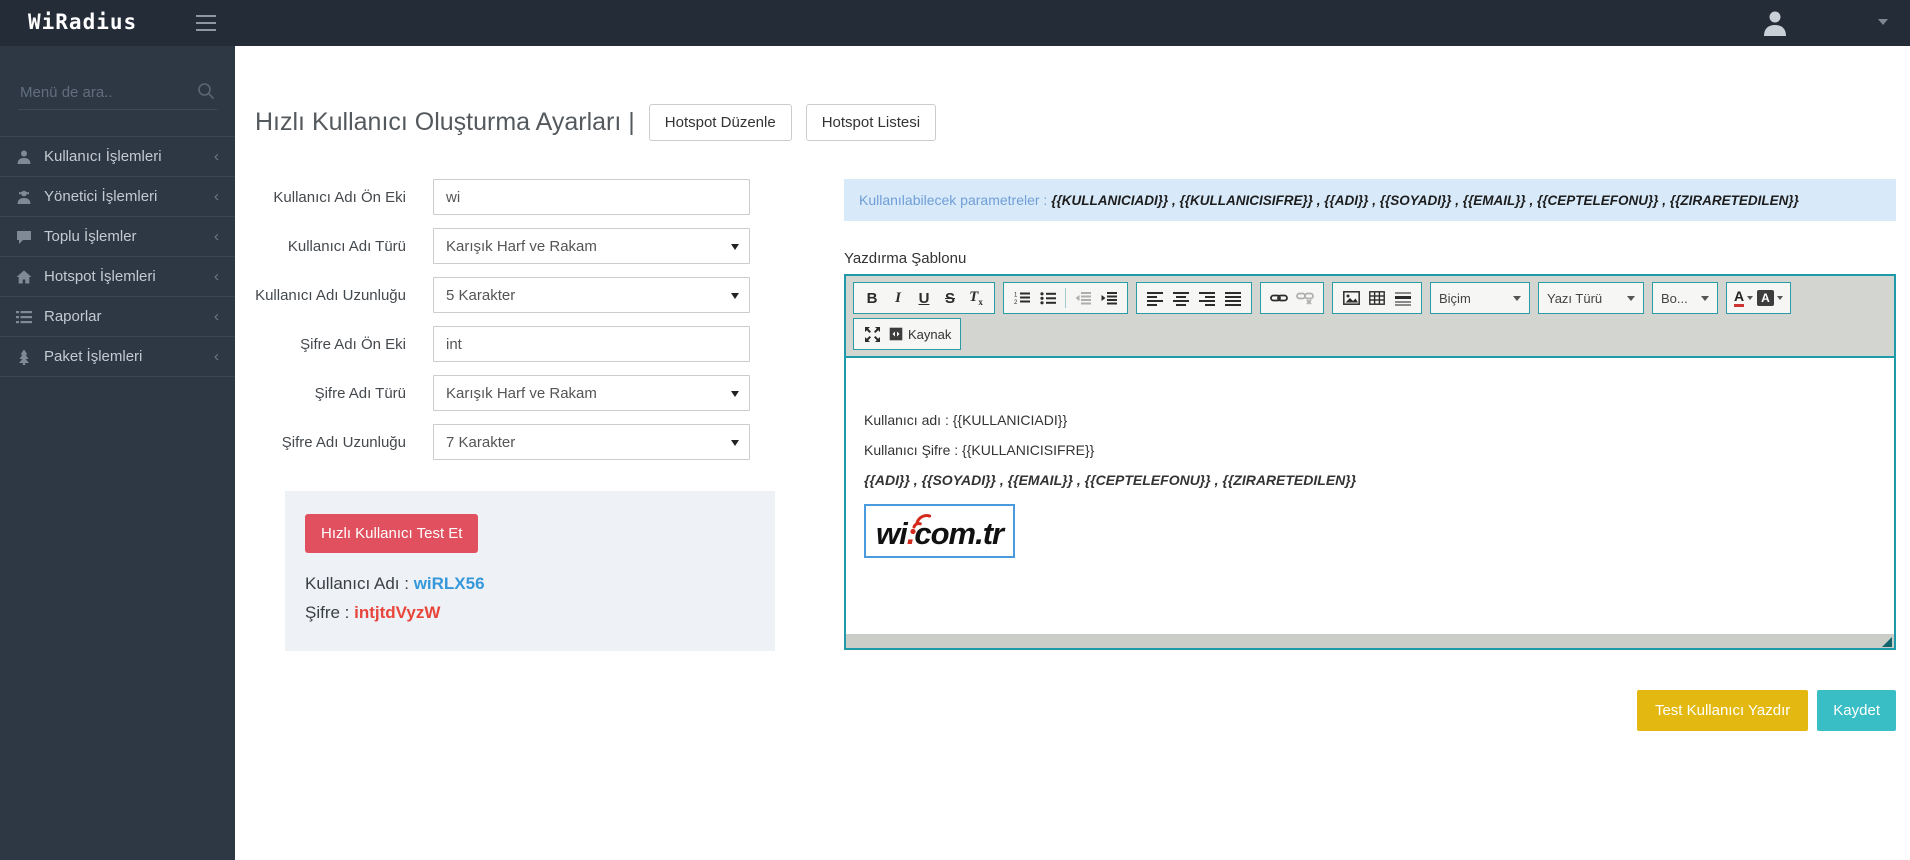 The width and height of the screenshot is (1910, 860). What do you see at coordinates (1207, 298) in the screenshot?
I see `align-right-icon` at bounding box center [1207, 298].